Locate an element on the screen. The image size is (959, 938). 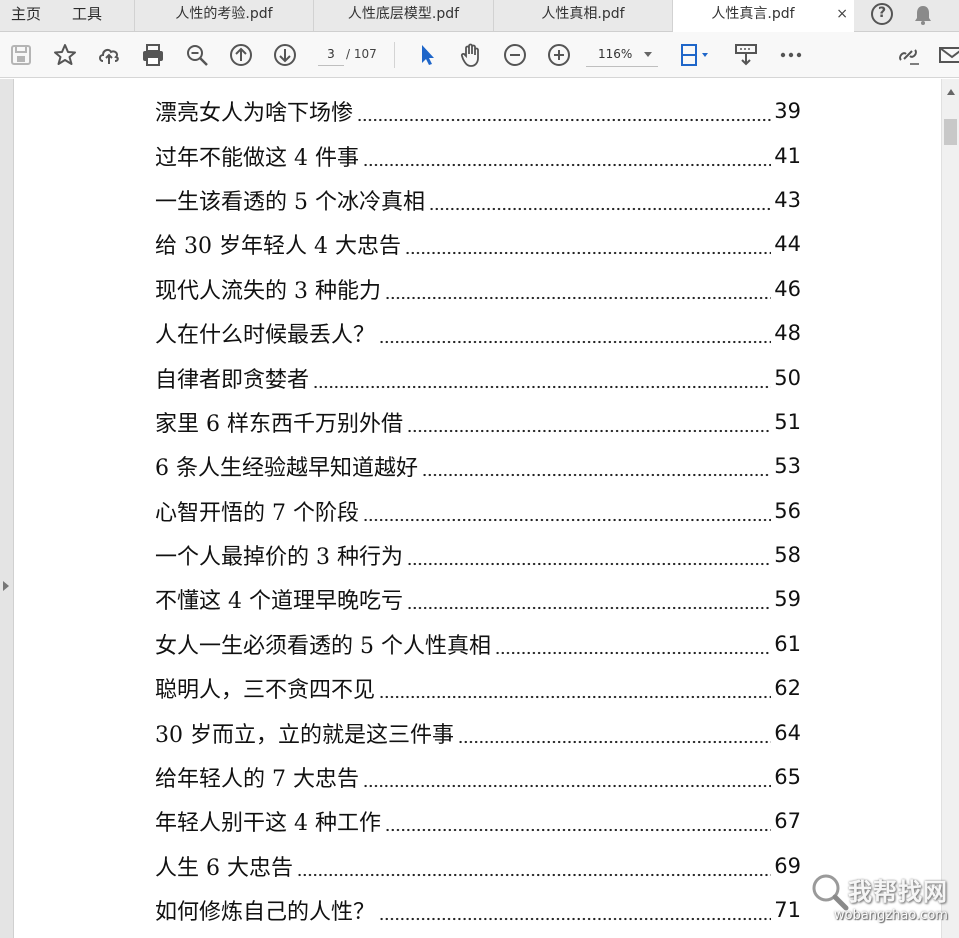
page-fit-icon is located at coordinates (696, 55).